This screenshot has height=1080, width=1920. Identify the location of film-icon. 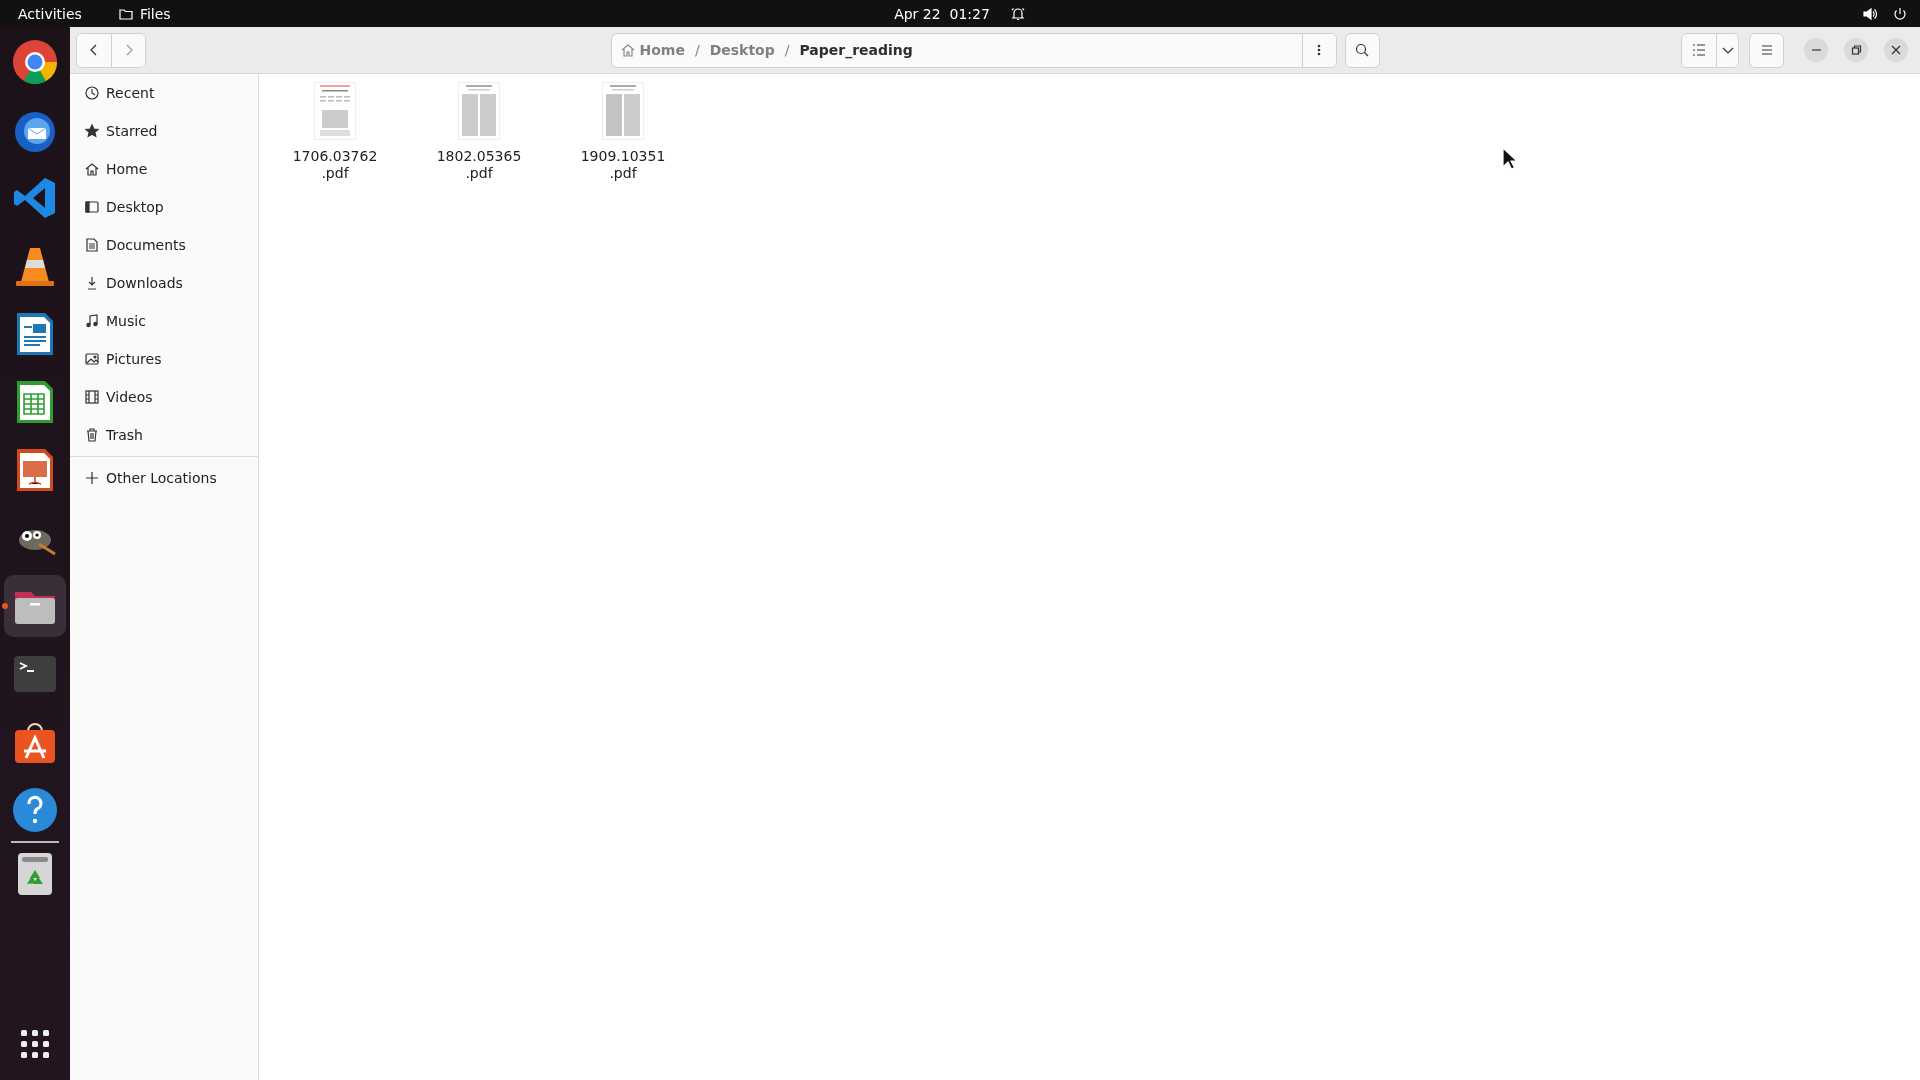
(92, 397).